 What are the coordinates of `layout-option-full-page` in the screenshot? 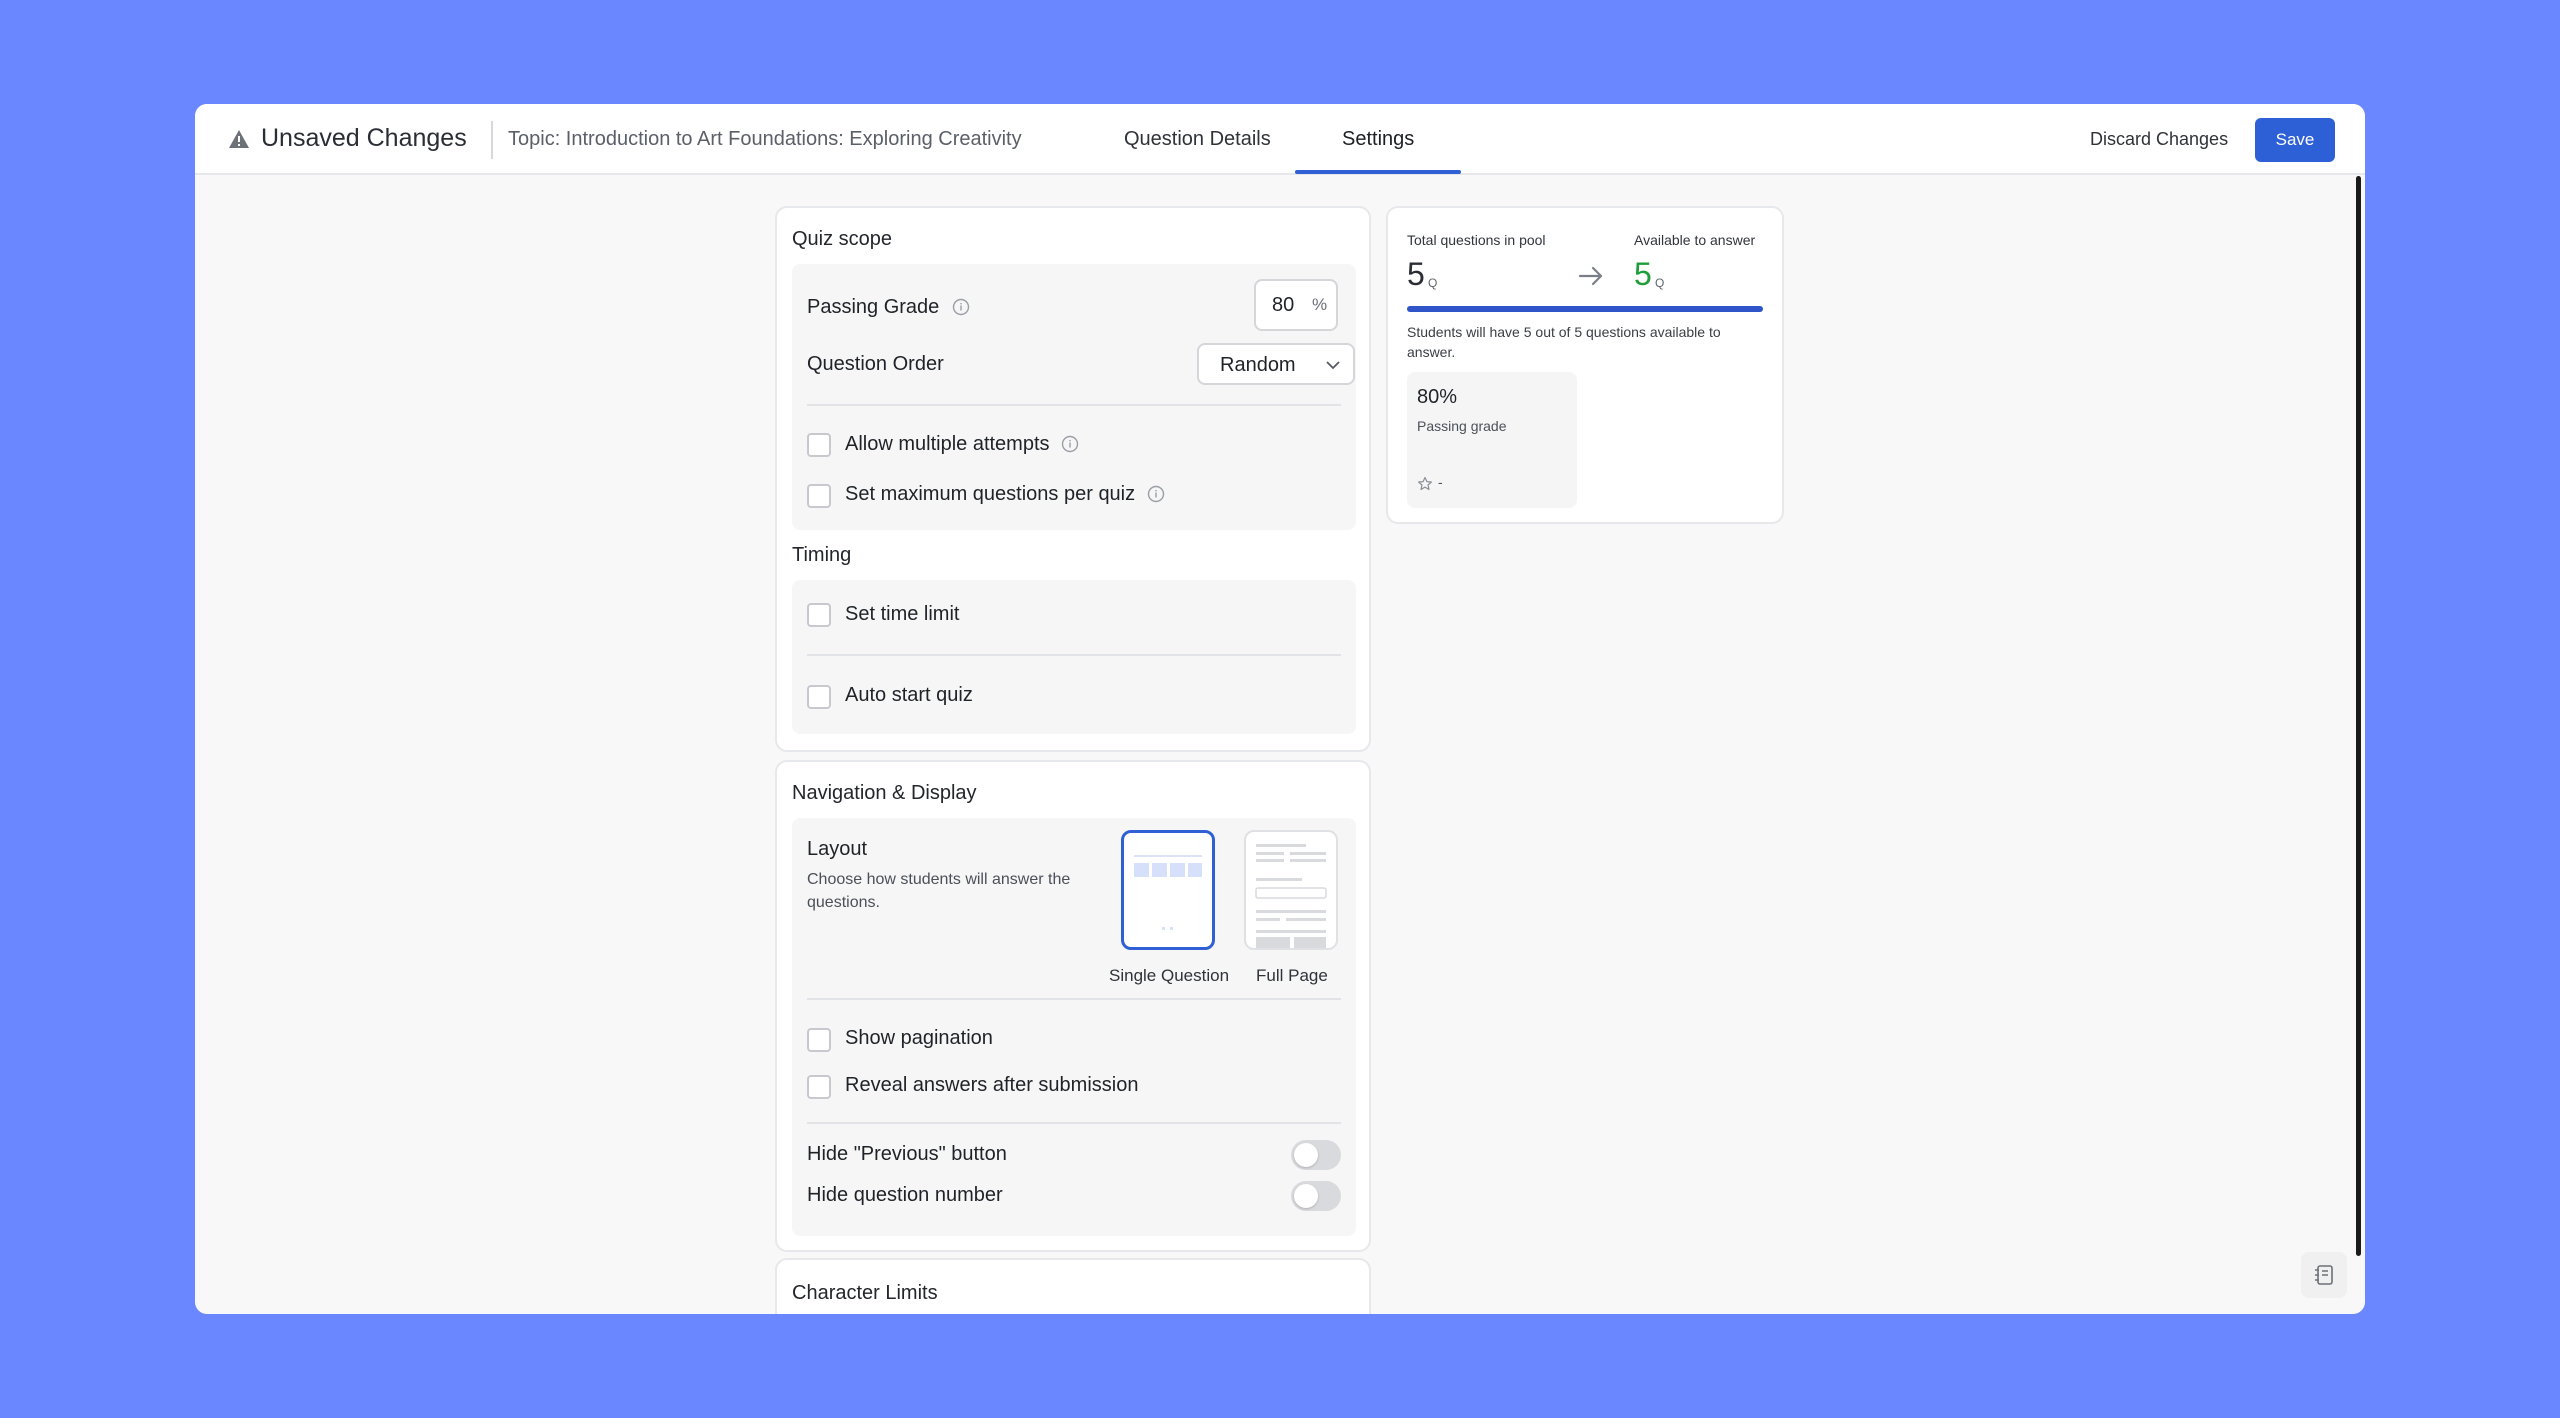 It's located at (1291, 890).